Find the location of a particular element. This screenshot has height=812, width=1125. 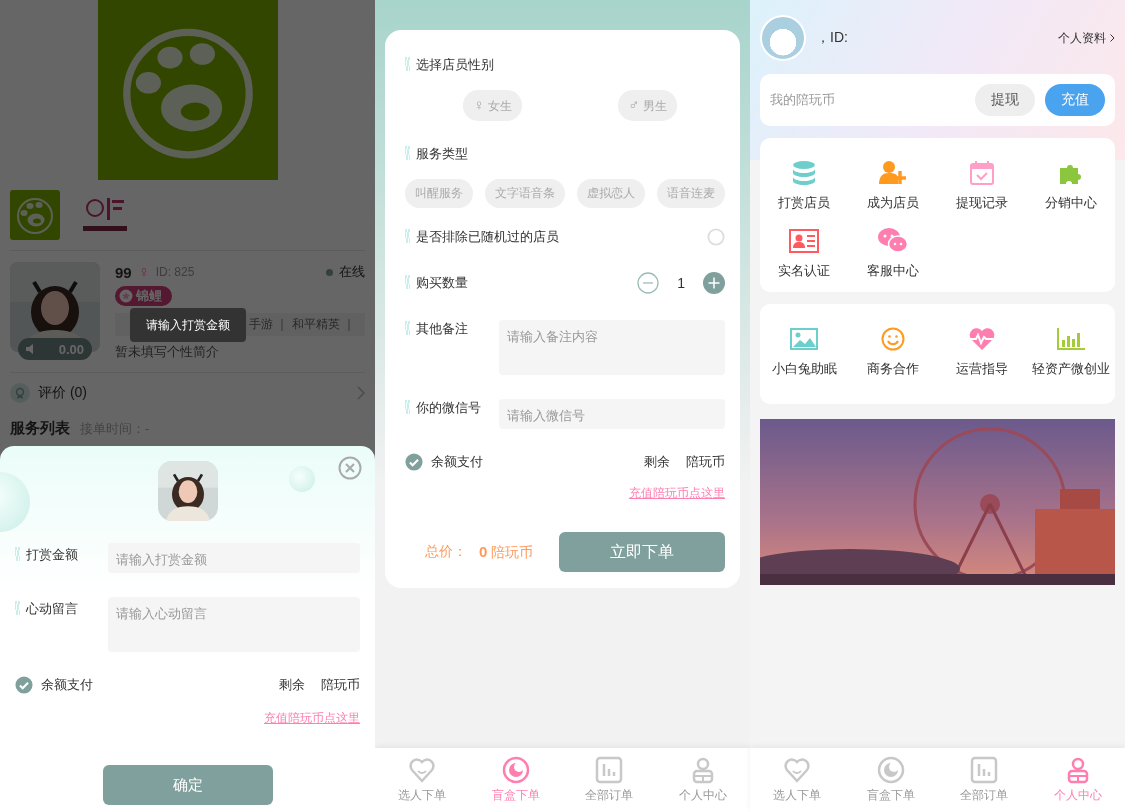

menu-item: 提现记录 is located at coordinates (982, 185).